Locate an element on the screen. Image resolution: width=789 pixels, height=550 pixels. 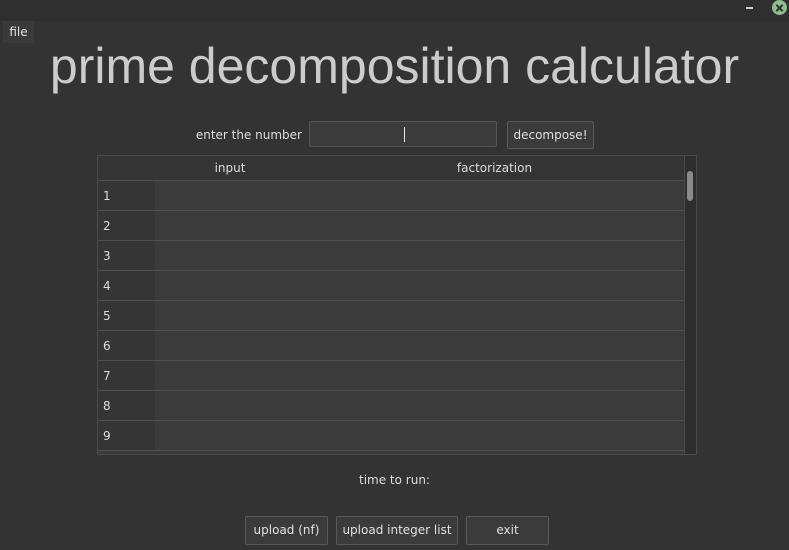
scrollbar-thumb is located at coordinates (690, 186).